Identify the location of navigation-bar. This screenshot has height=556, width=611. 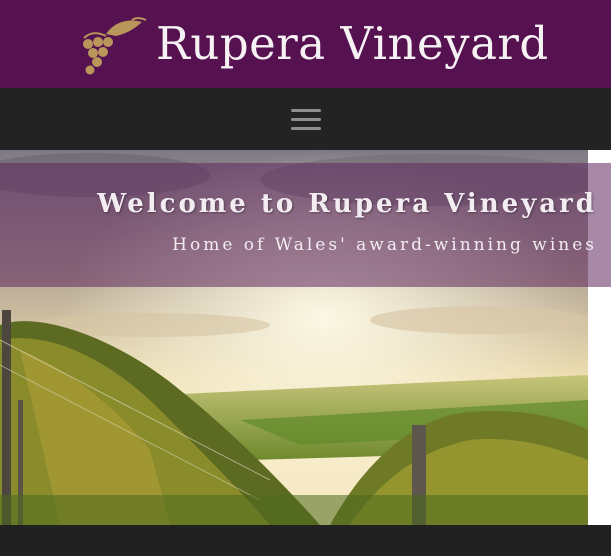
(305, 119).